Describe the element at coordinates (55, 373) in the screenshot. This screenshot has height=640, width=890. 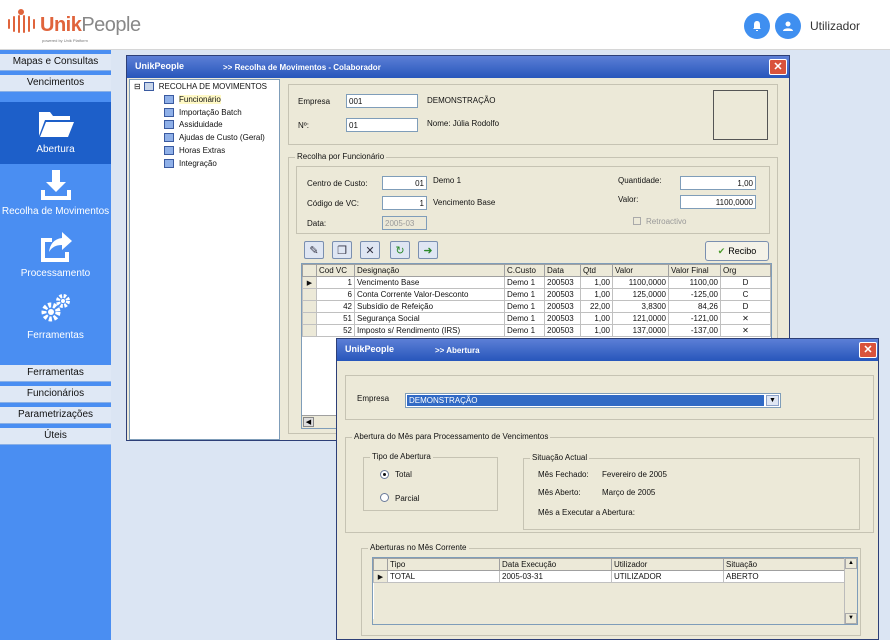
I see `sidebar-item-ferramentas: Ferramentas` at that location.